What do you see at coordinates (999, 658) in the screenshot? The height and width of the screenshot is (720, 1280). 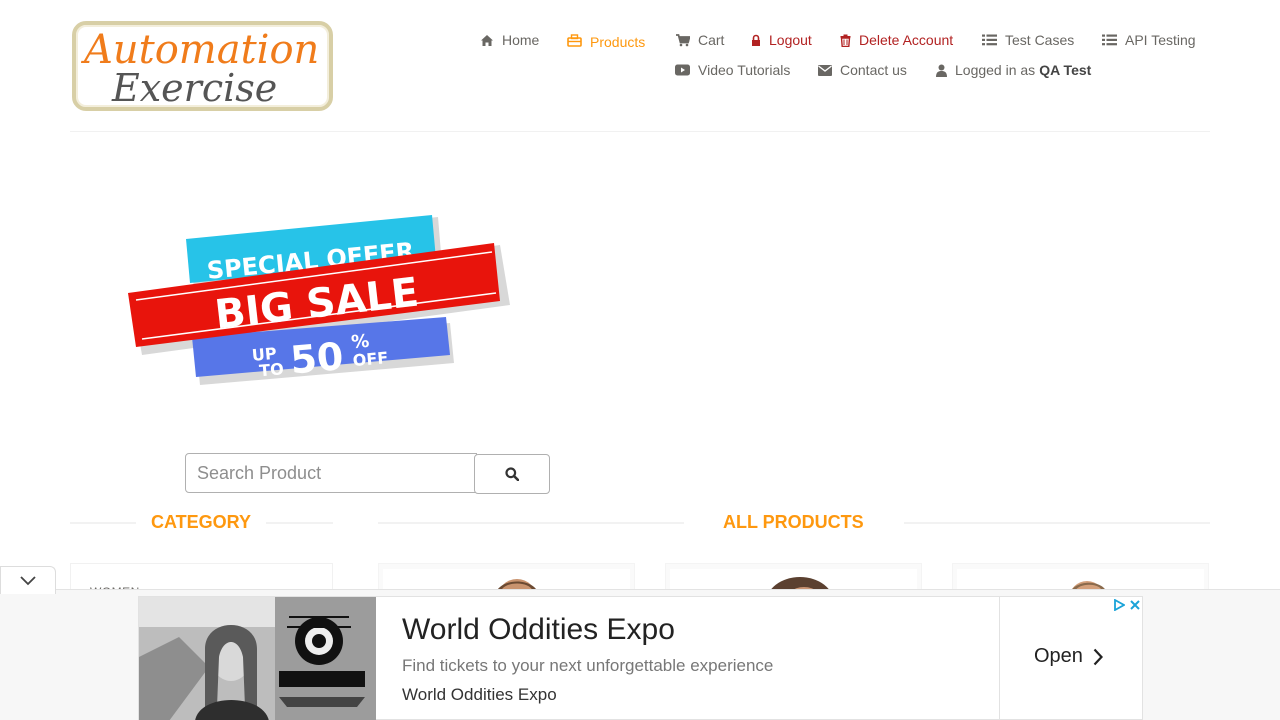 I see `ad-divider` at bounding box center [999, 658].